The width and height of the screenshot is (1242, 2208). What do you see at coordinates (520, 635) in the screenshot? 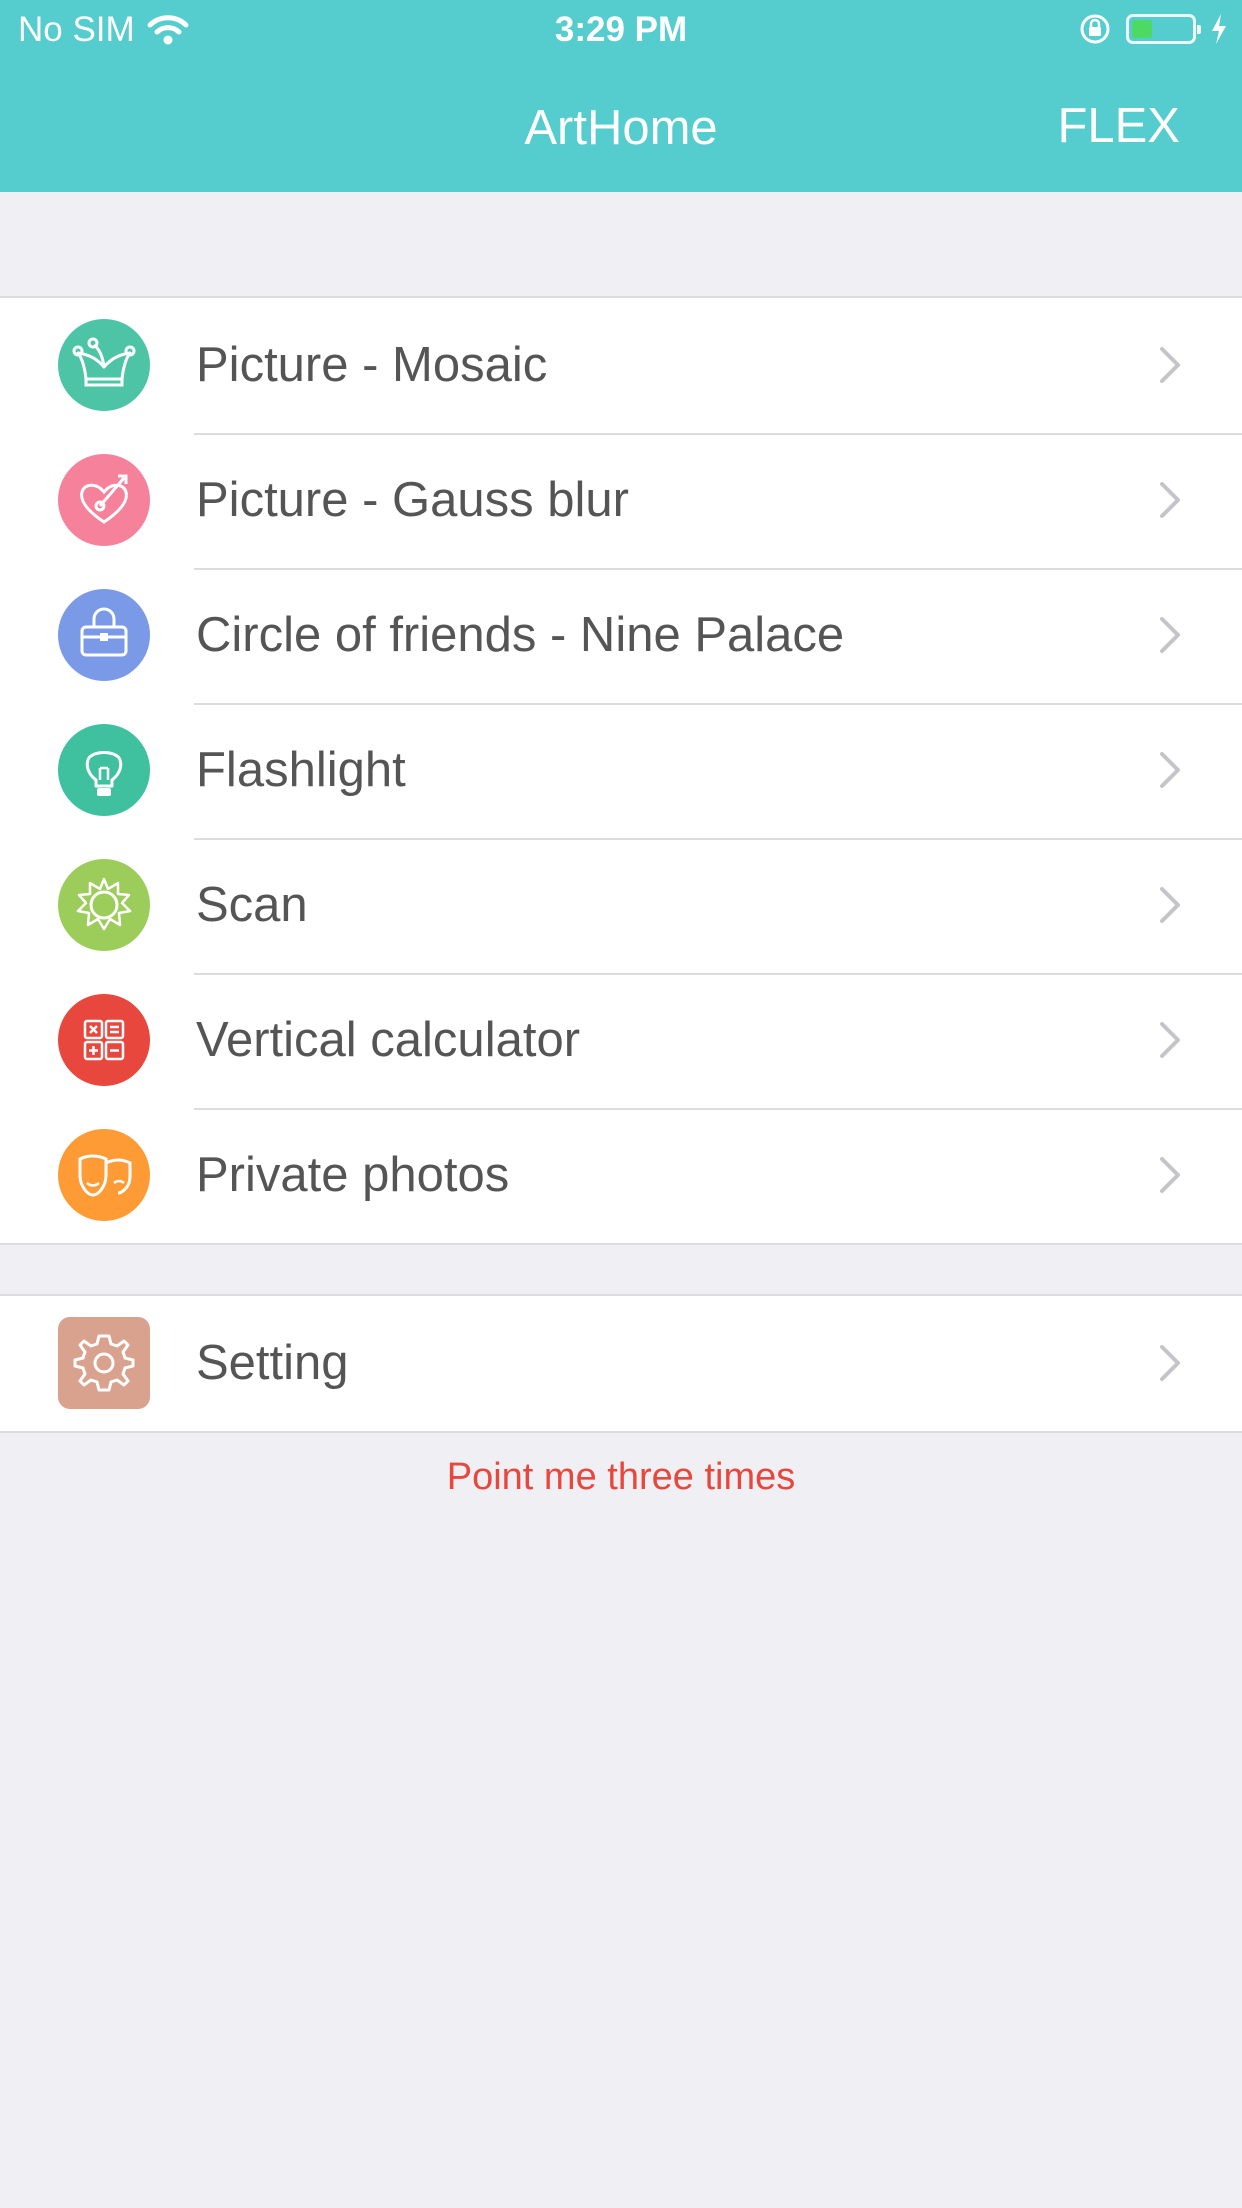
I see `menu-item-label: Circle of friends - Nine Palace` at bounding box center [520, 635].